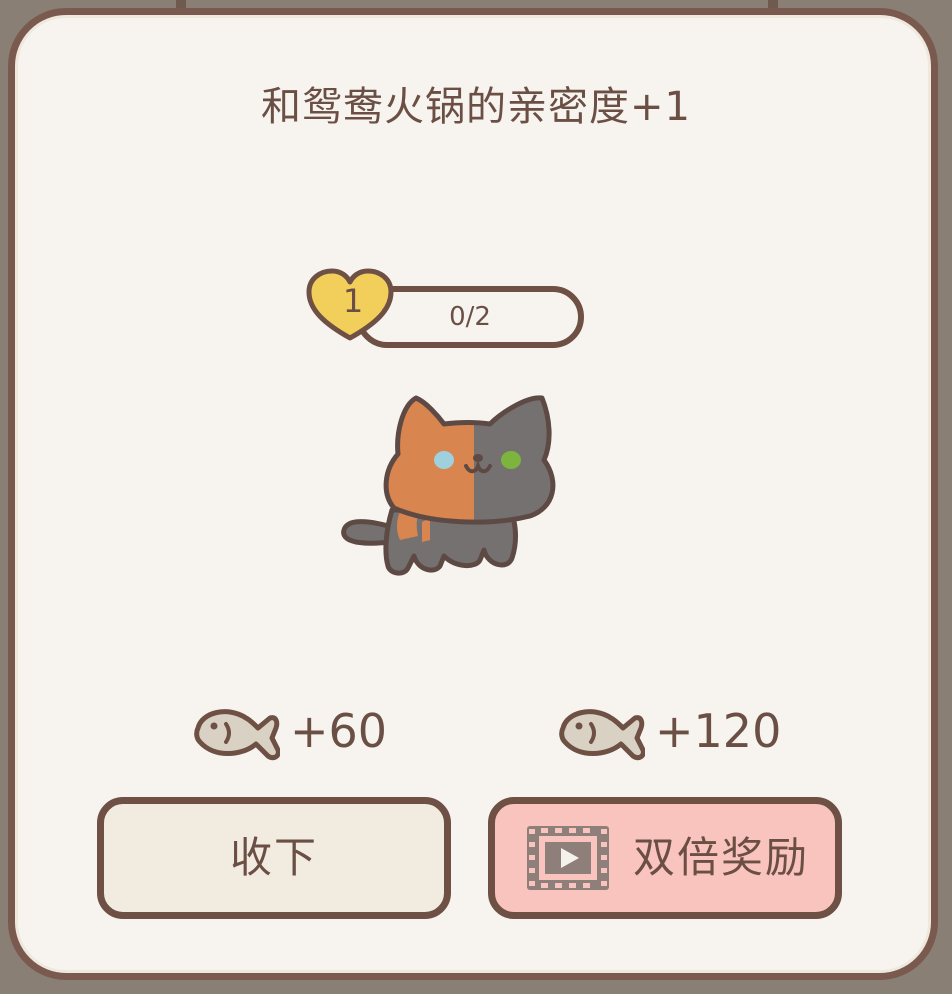  What do you see at coordinates (568, 858) in the screenshot?
I see `video-film-icon` at bounding box center [568, 858].